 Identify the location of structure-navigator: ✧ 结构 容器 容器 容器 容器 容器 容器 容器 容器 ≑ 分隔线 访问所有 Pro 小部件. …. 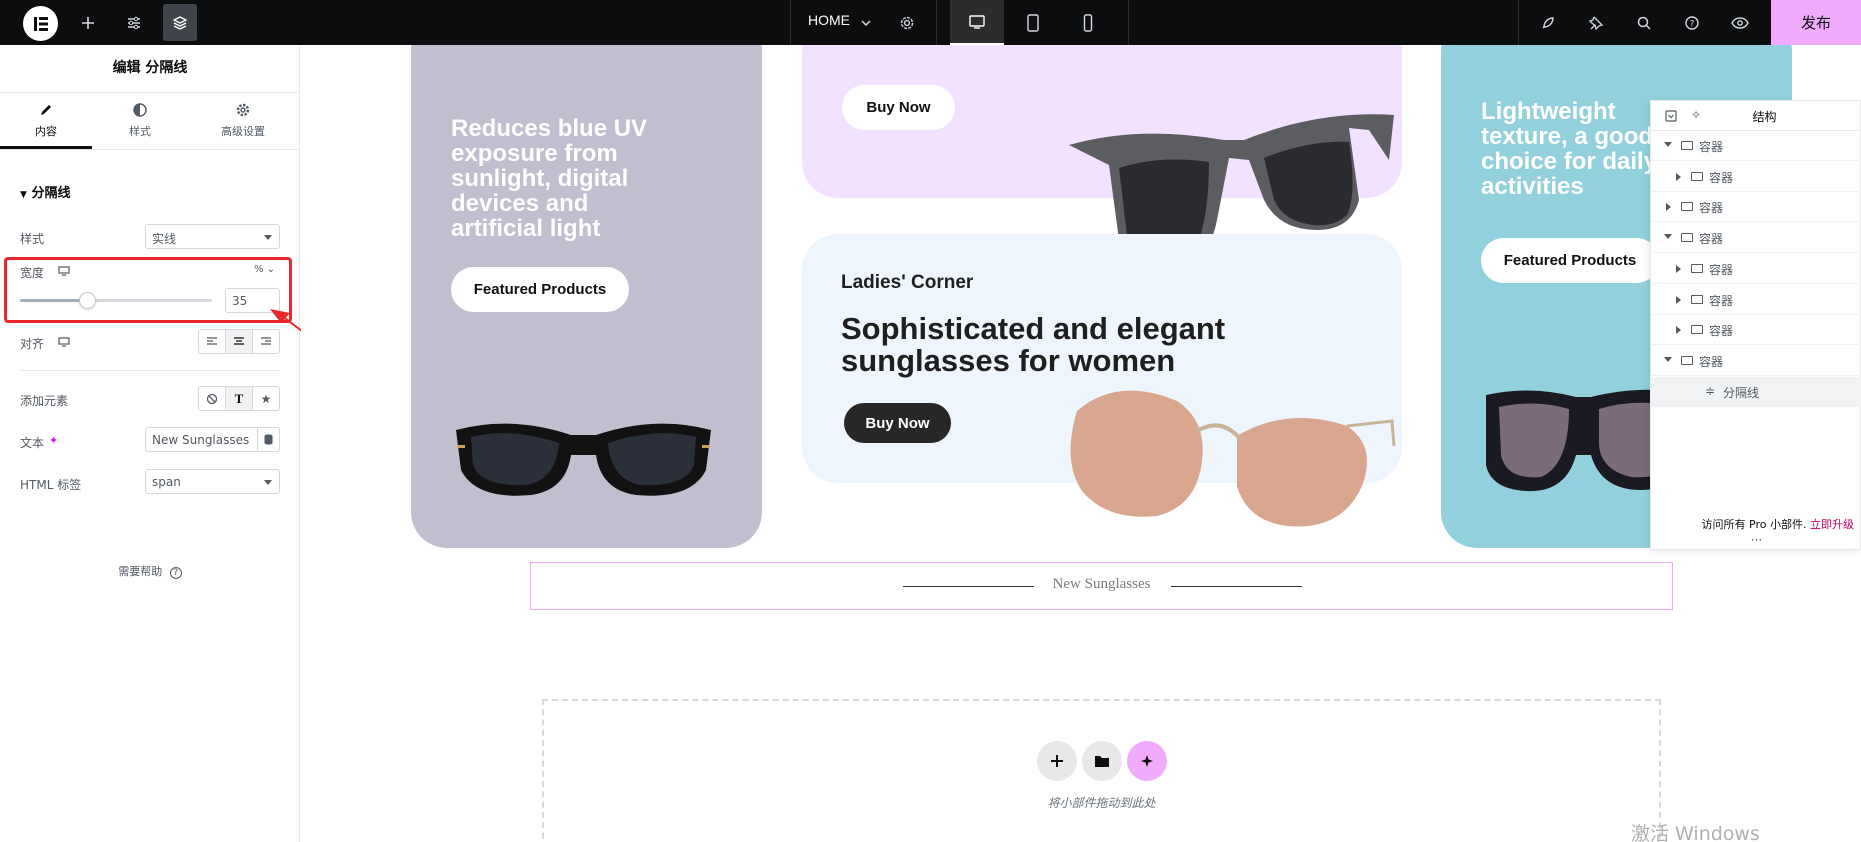
(1755, 325).